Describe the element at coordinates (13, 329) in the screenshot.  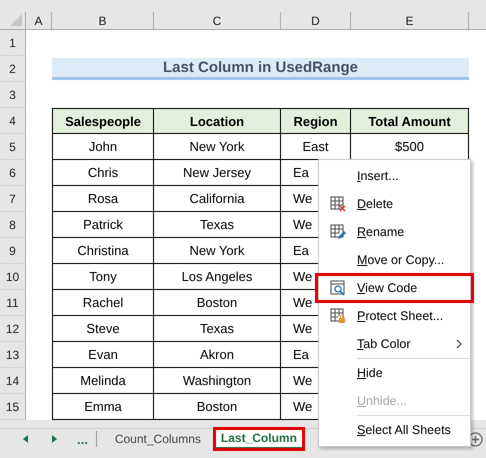
I see `row-header: 12` at that location.